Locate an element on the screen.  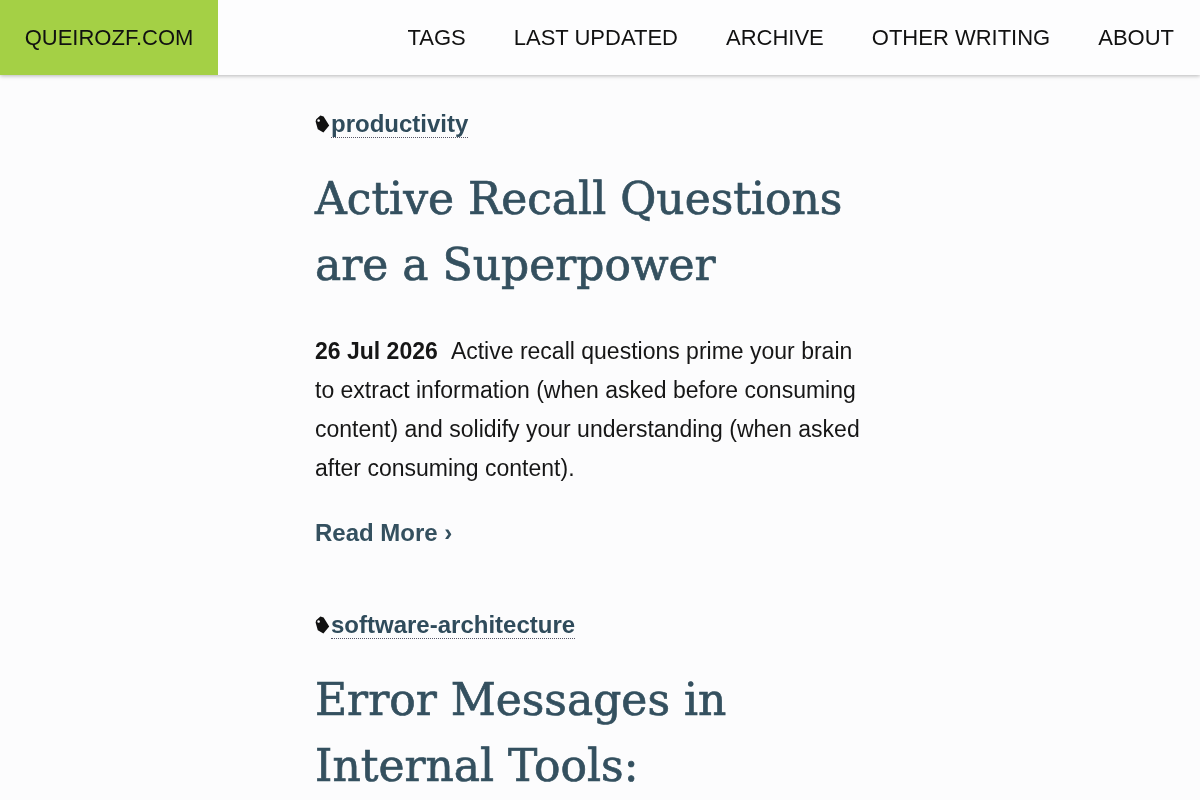
read-more-link: Read More › is located at coordinates (384, 533).